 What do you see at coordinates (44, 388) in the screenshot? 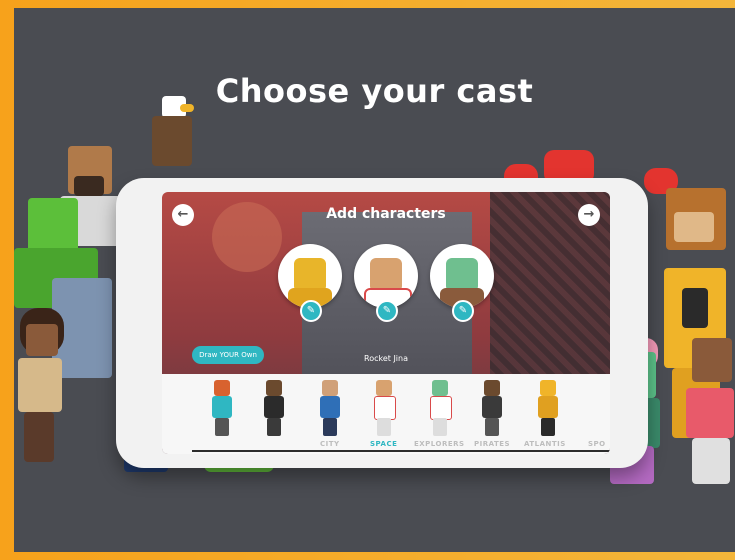
I see `curly-kid-character` at bounding box center [44, 388].